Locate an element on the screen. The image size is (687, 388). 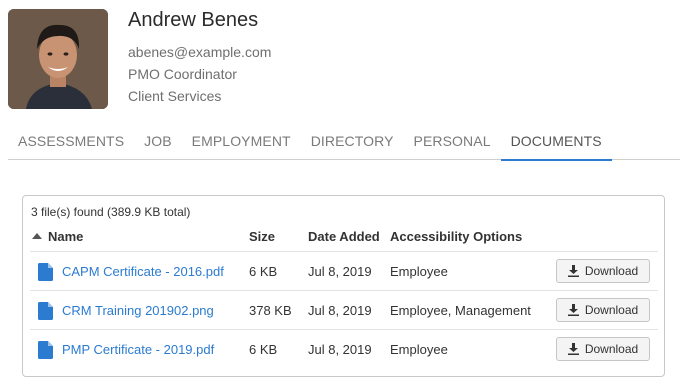
tab-directory: DIRECTORY is located at coordinates (352, 143).